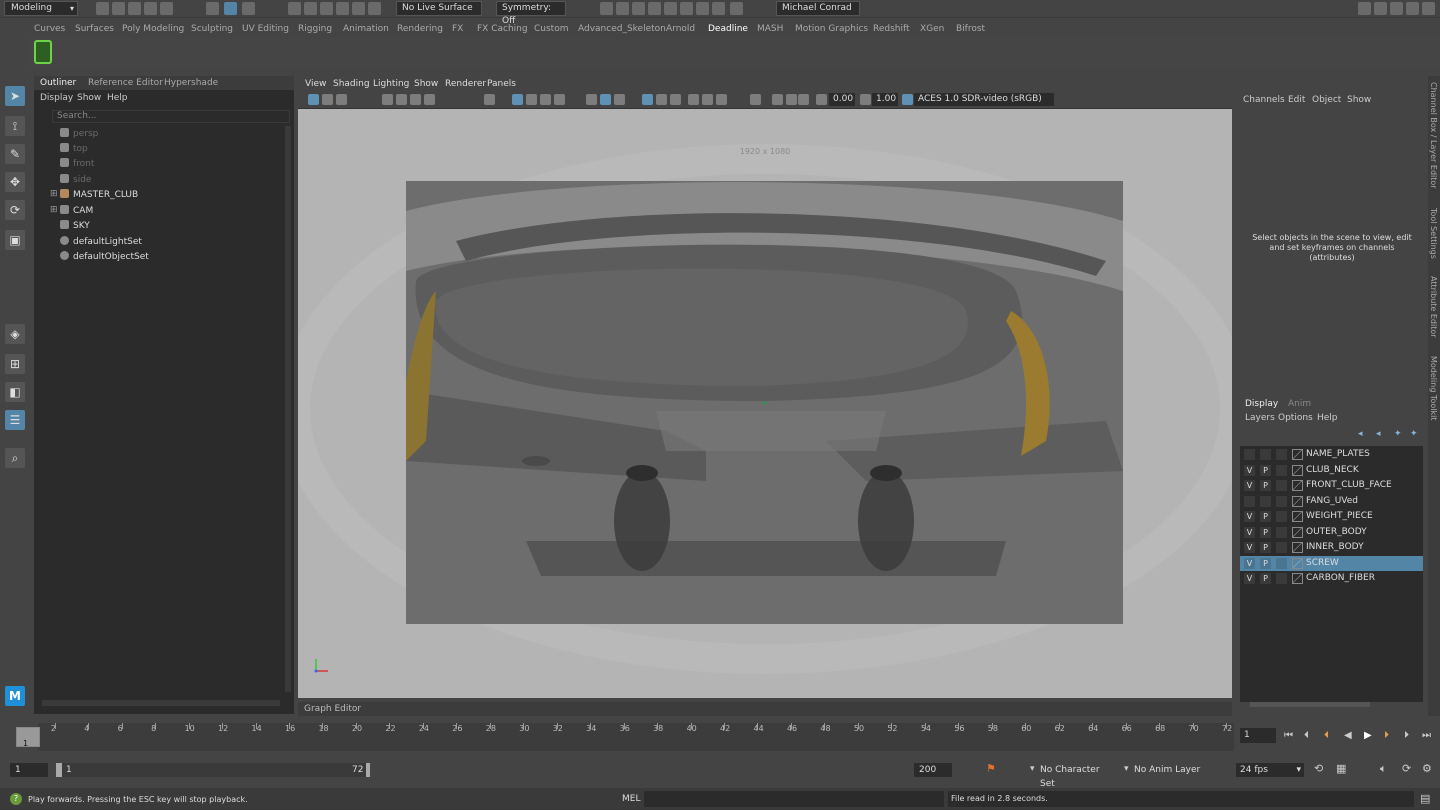 The height and width of the screenshot is (810, 1440). What do you see at coordinates (1296, 100) in the screenshot?
I see `menu-edit: Edit` at bounding box center [1296, 100].